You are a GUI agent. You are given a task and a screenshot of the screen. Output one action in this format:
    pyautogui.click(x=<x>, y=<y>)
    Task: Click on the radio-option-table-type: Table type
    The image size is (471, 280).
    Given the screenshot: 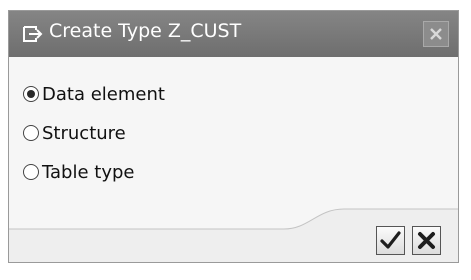 What is the action you would take?
    pyautogui.click(x=78, y=172)
    